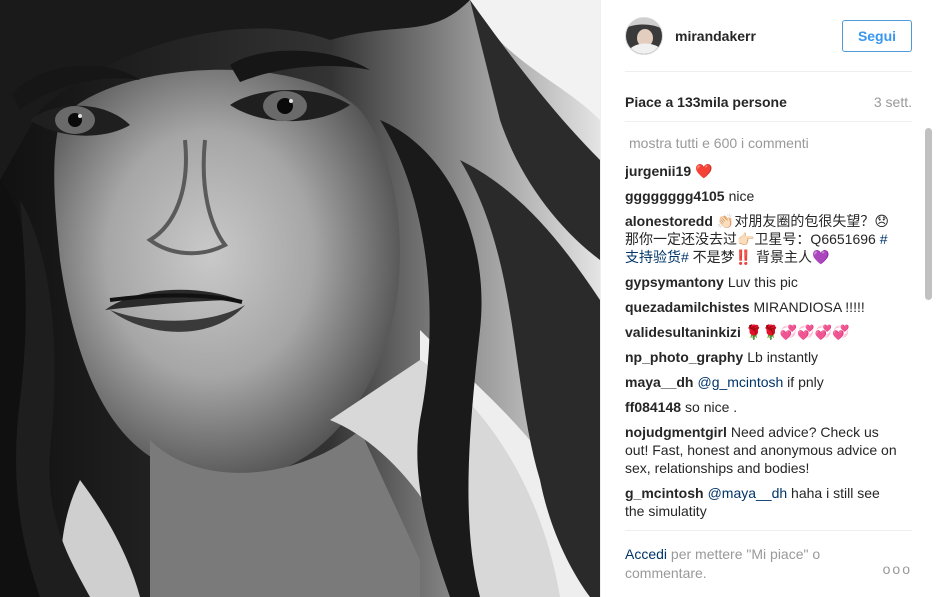  Describe the element at coordinates (706, 102) in the screenshot. I see `likes-count: Piace a 133mila persone` at that location.